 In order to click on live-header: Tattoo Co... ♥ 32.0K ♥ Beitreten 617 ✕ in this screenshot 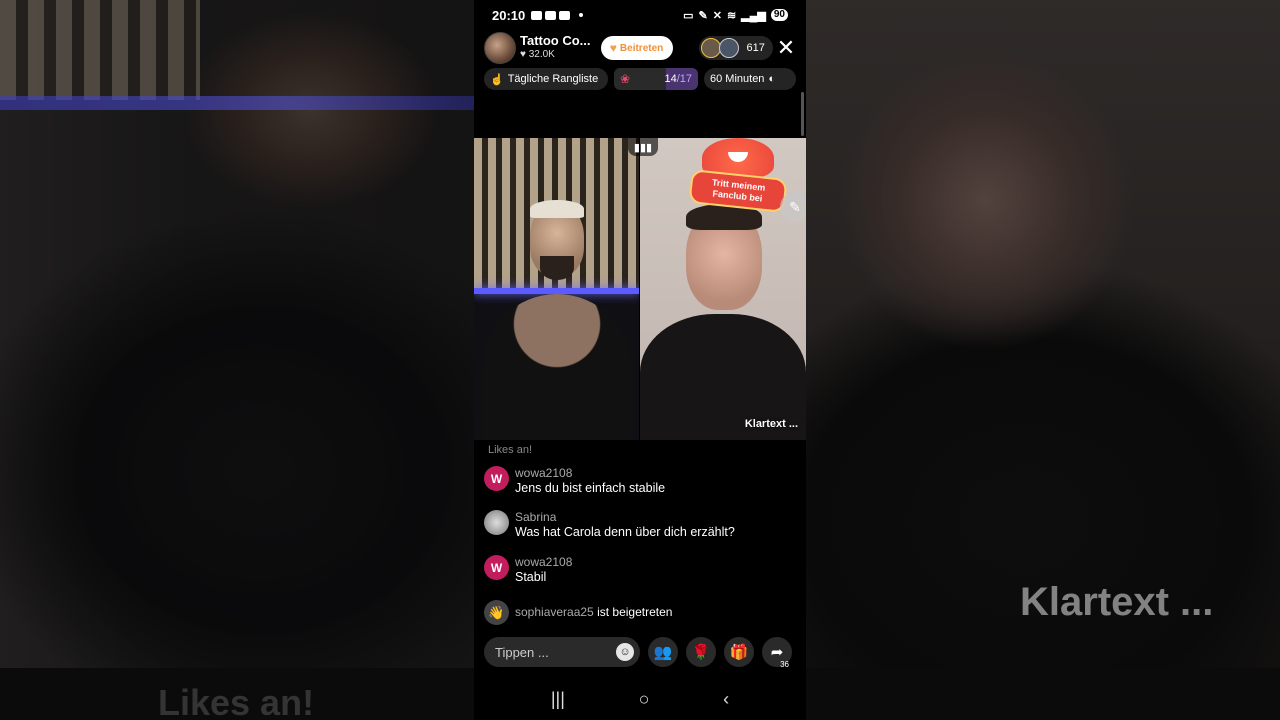, I will do `click(640, 48)`.